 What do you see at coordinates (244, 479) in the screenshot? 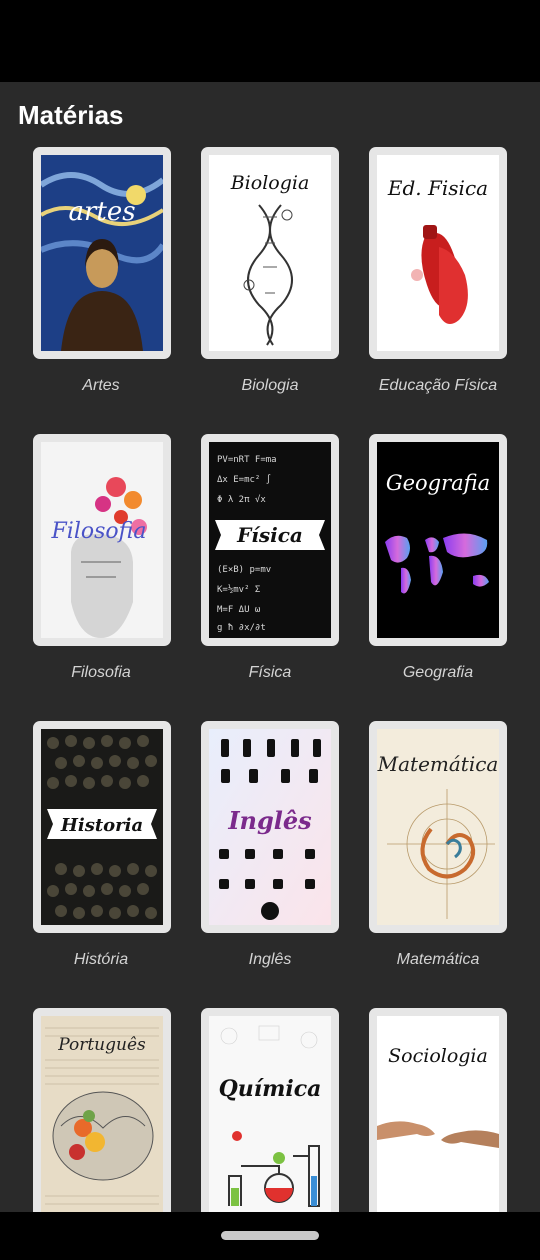
I see `svg-text: Δx E=mc² ∫` at bounding box center [244, 479].